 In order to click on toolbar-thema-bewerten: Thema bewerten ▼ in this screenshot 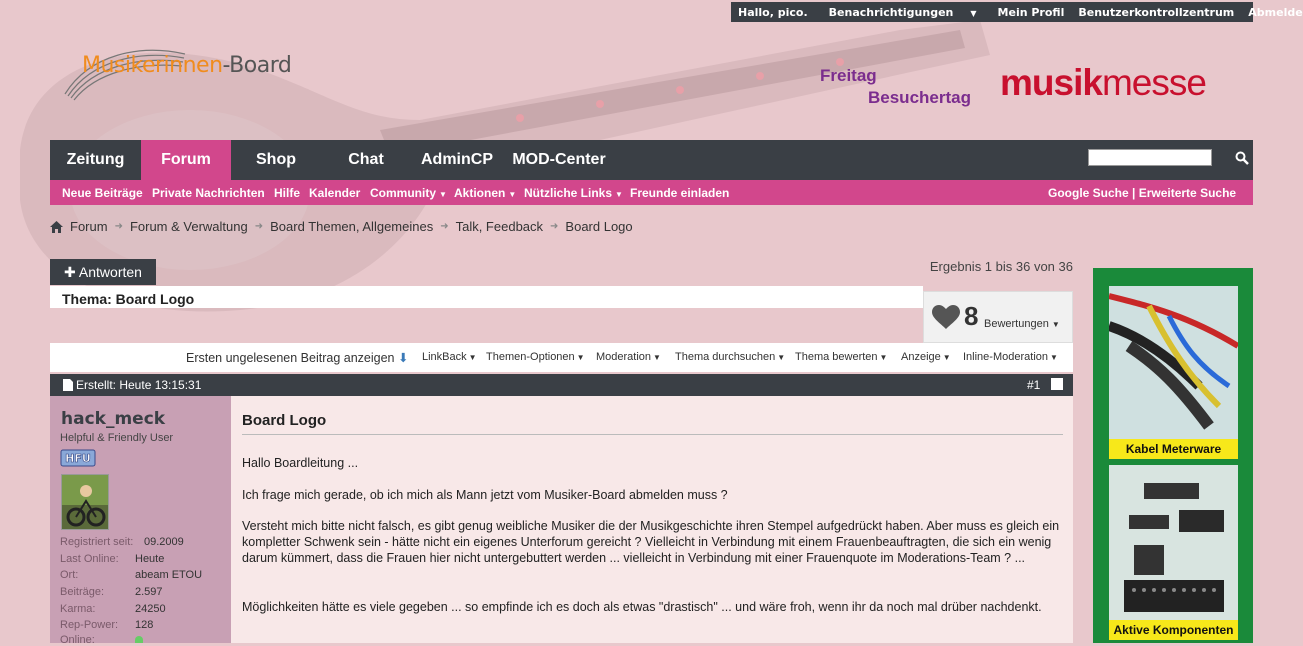, I will do `click(841, 357)`.